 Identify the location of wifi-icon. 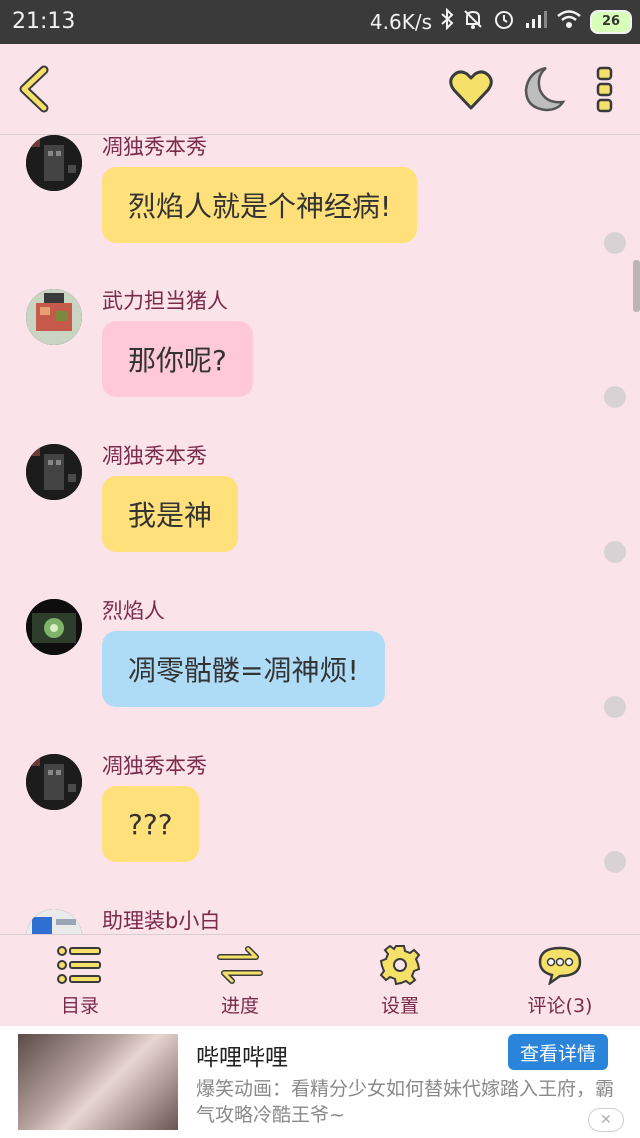
(569, 21).